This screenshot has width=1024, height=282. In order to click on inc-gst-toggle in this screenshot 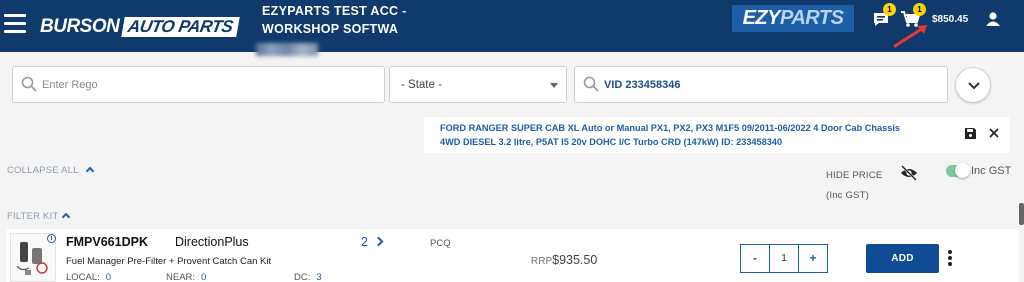, I will do `click(958, 170)`.